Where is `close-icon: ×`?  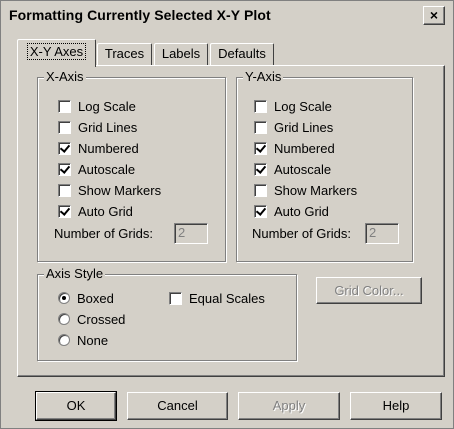
close-icon: × is located at coordinates (434, 15).